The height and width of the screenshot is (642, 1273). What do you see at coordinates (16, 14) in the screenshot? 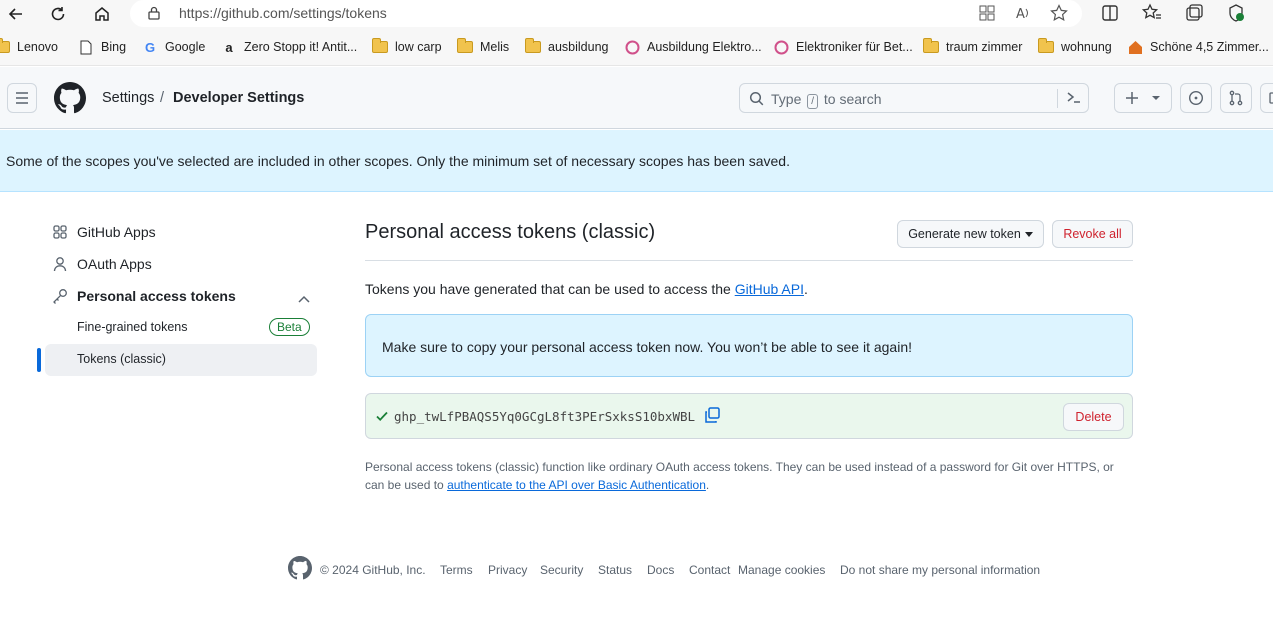
I see `back-icon` at bounding box center [16, 14].